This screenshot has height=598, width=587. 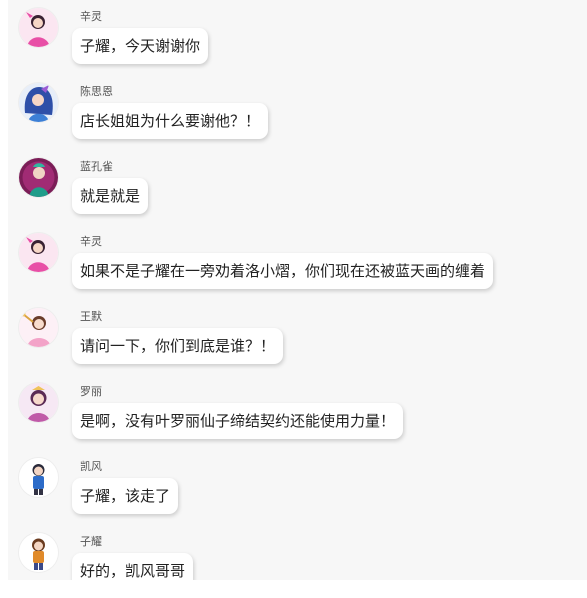 I want to click on message-item: 辛灵 子耀，今天谢谢你, so click(x=297, y=37).